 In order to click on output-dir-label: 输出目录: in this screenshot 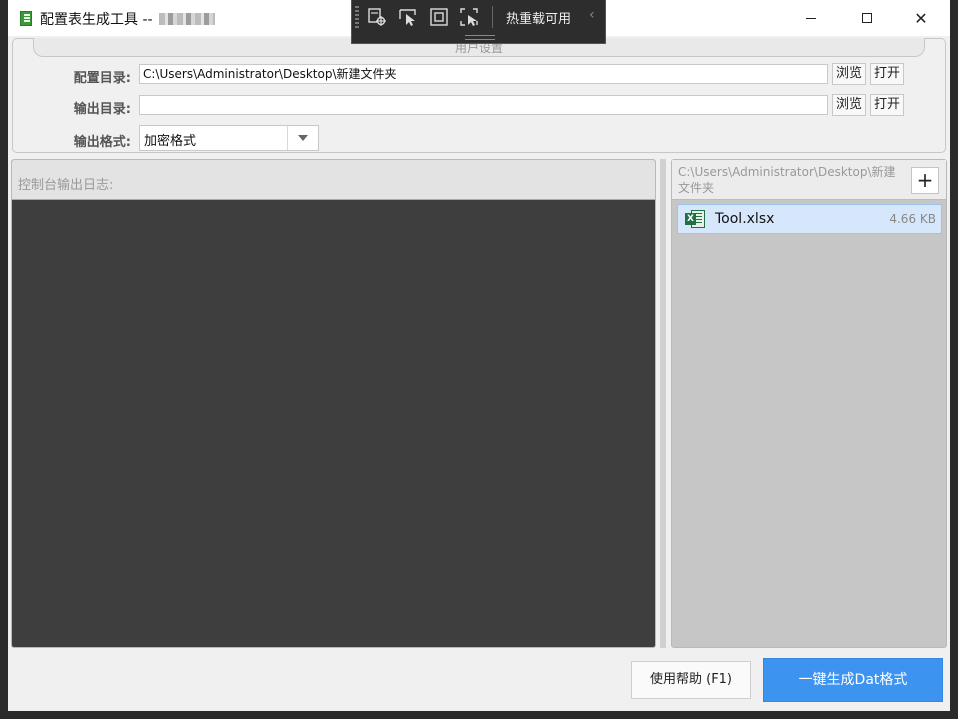, I will do `click(102, 109)`.